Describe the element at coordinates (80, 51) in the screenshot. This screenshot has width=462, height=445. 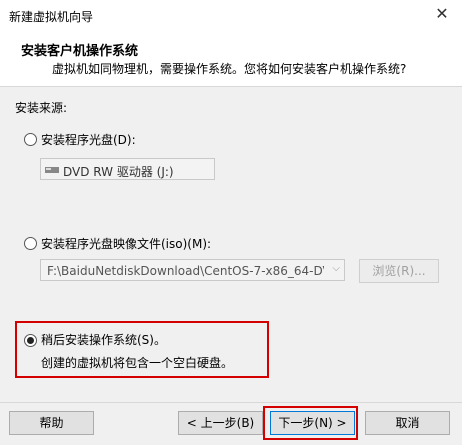
I see `page-title: 安装客户机操作系统` at that location.